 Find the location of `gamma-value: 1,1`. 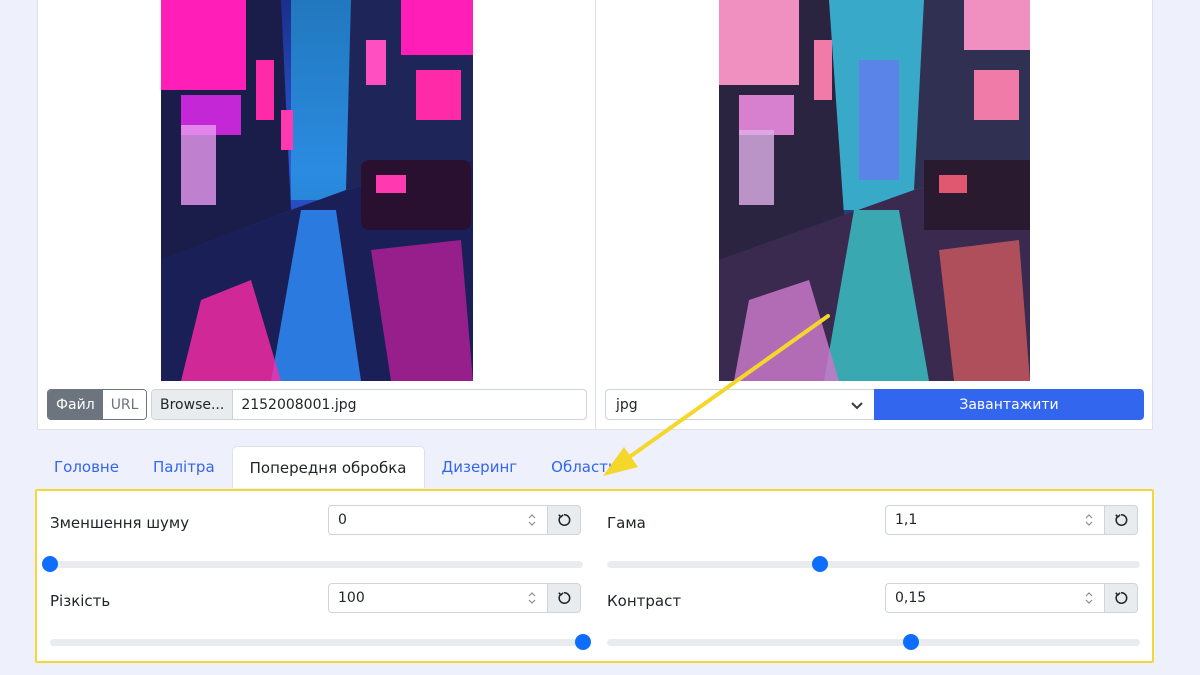

gamma-value: 1,1 is located at coordinates (906, 520).